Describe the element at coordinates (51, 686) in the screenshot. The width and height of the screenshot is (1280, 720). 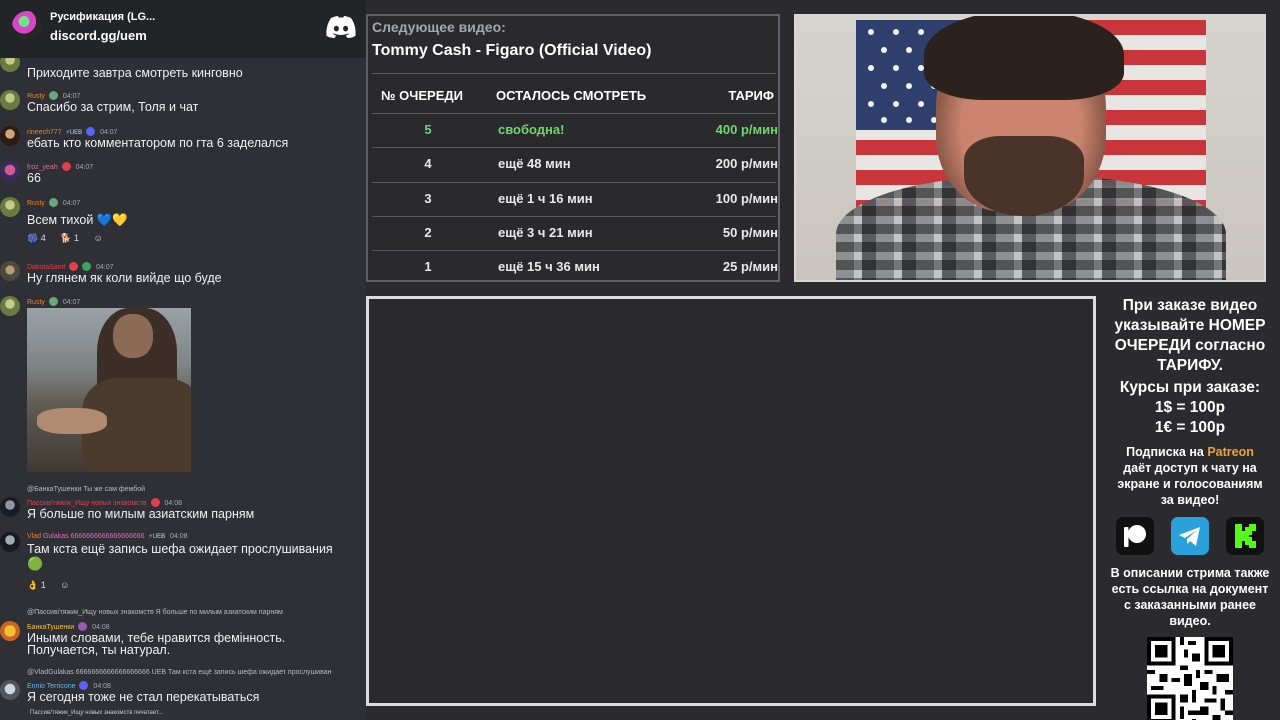
I see `username: Ennio Terricone` at that location.